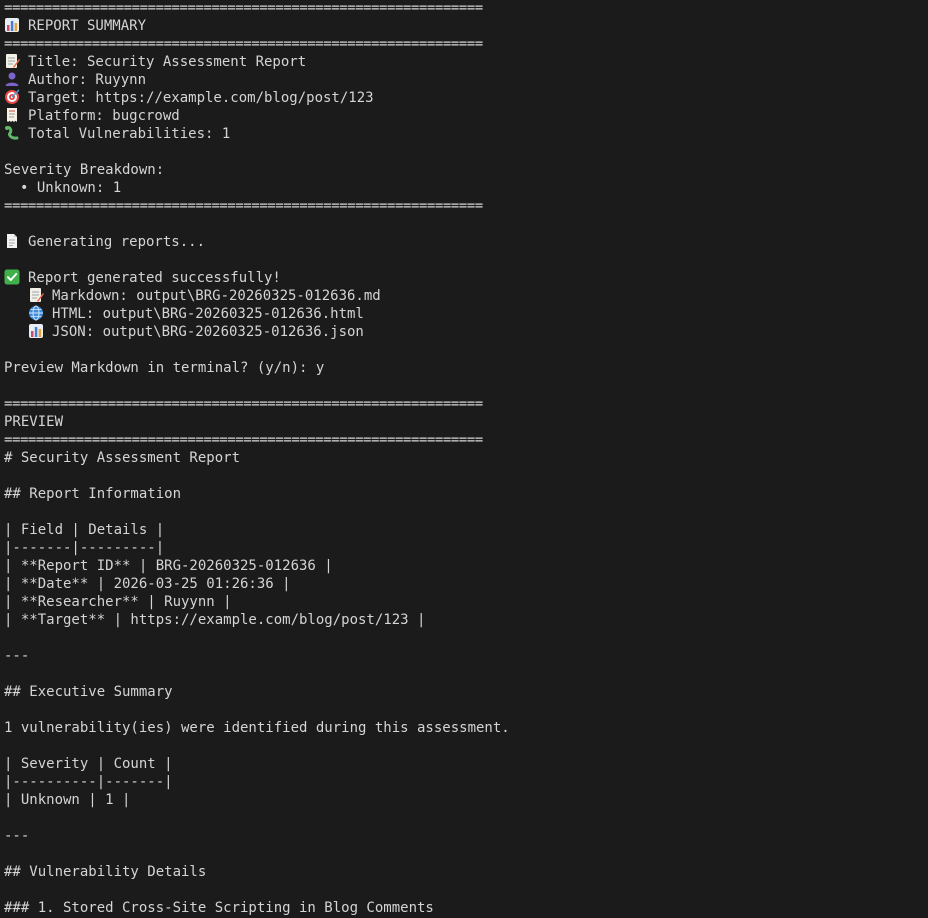 The image size is (928, 918). What do you see at coordinates (93, 494) in the screenshot?
I see `line-text: ## Report Information` at bounding box center [93, 494].